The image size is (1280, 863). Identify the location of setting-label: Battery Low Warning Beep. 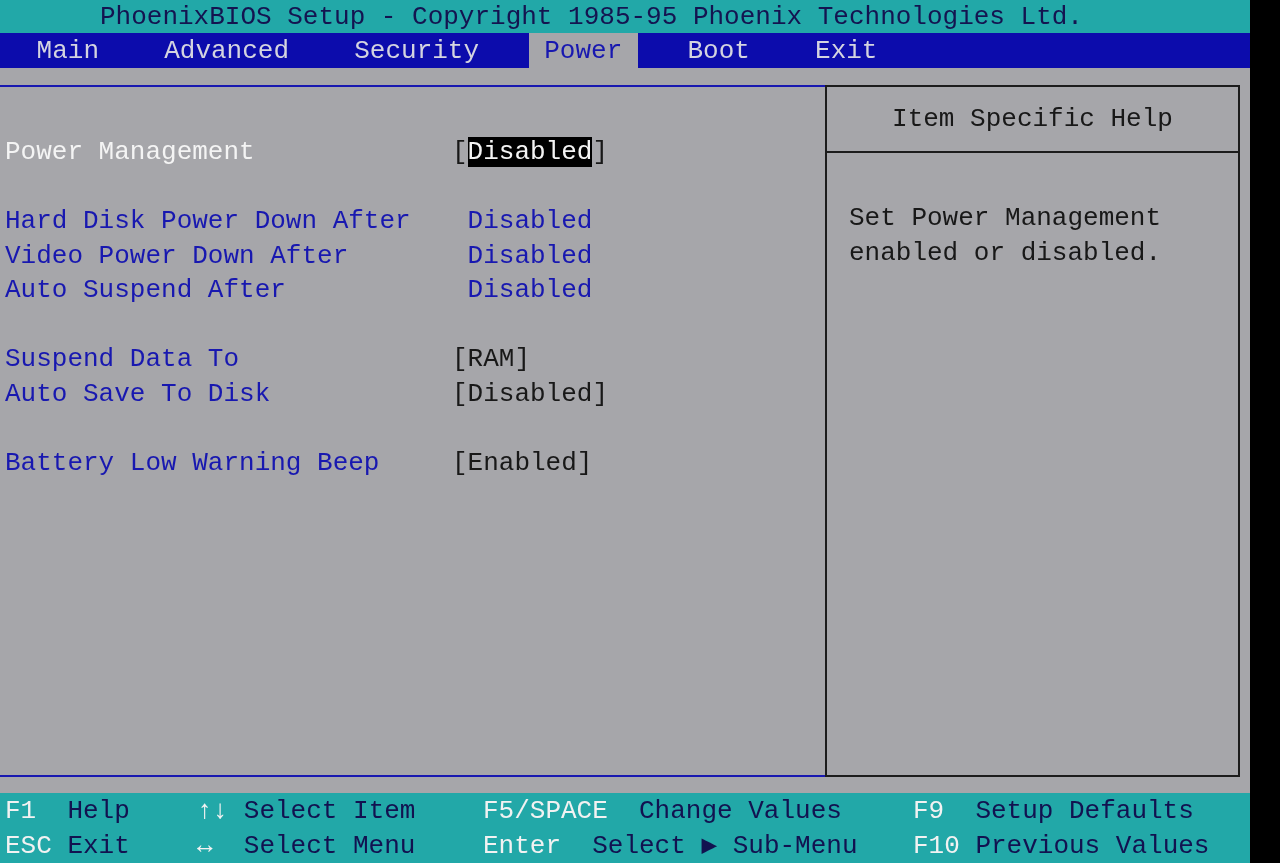
(193, 462).